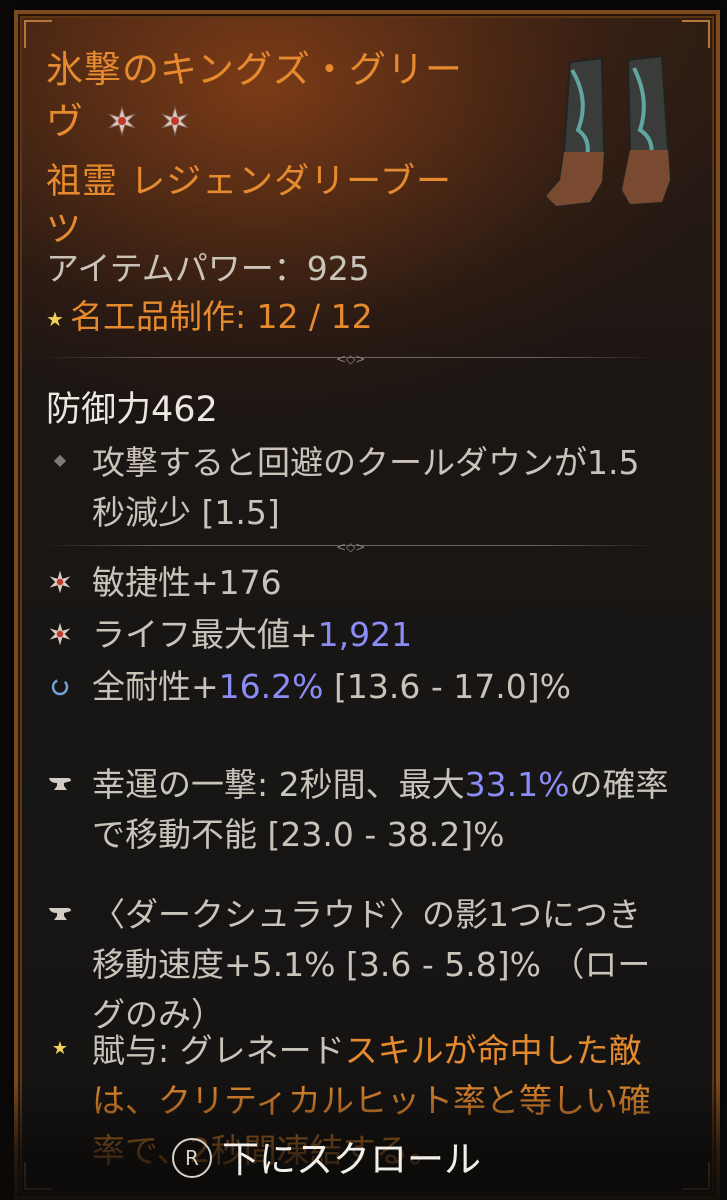 The image size is (727, 1200). Describe the element at coordinates (266, 97) in the screenshot. I see `item-title: 氷撃のキングズ・グリーヴ` at that location.